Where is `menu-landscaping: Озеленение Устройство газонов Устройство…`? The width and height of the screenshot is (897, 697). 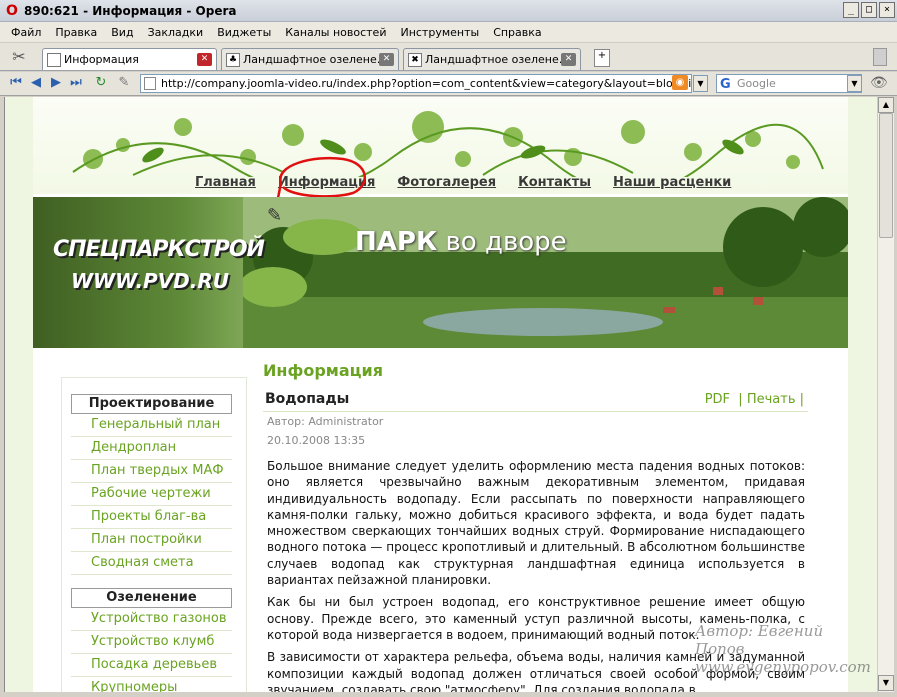 menu-landscaping: Озеленение Устройство газонов Устройство… is located at coordinates (151, 640).